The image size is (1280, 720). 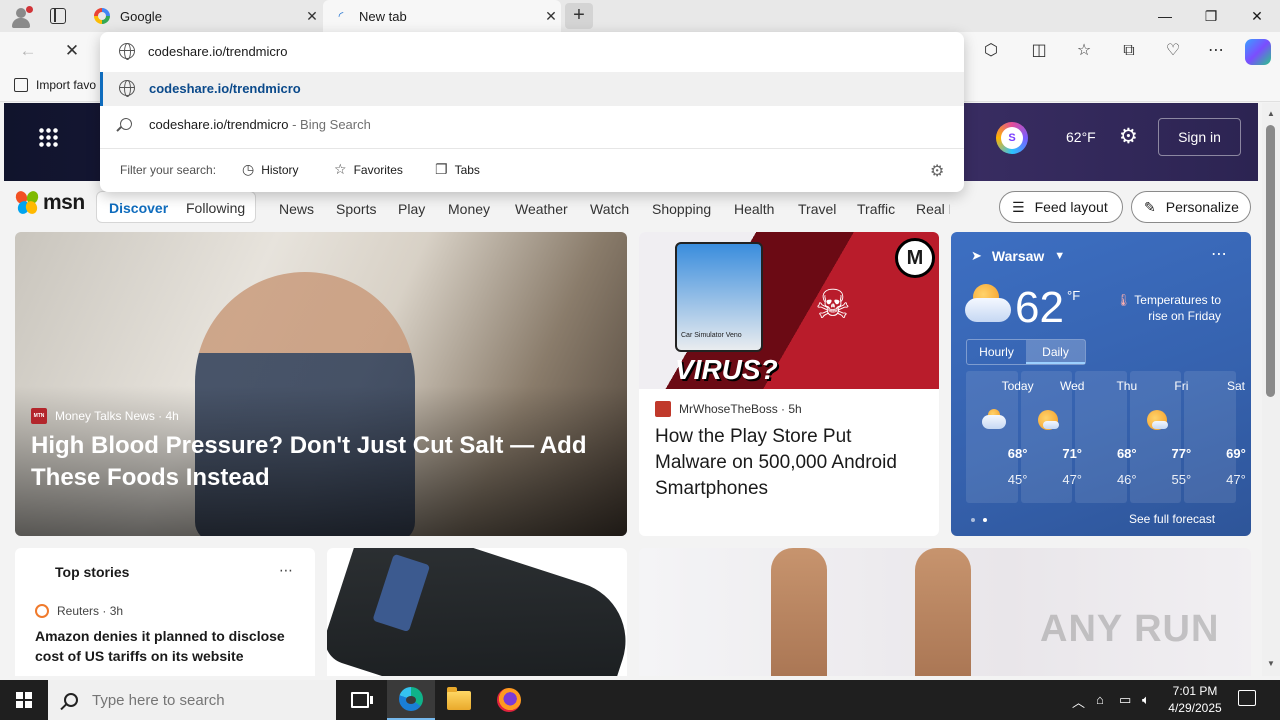 What do you see at coordinates (579, 16) in the screenshot?
I see `new-tab-button: +` at bounding box center [579, 16].